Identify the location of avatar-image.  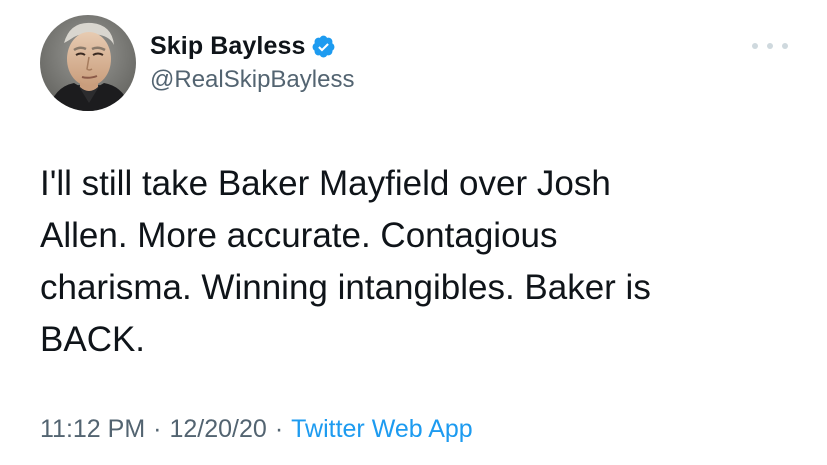
(88, 63).